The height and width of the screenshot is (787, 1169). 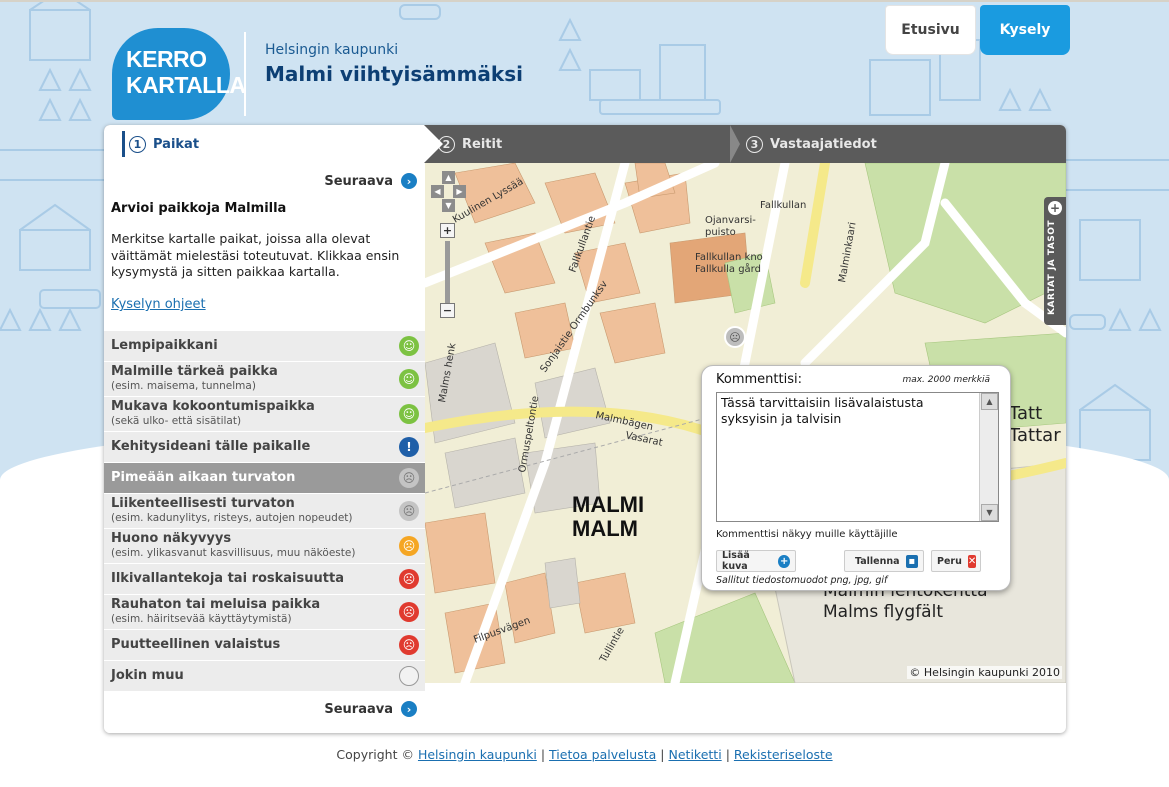 What do you see at coordinates (728, 268) in the screenshot?
I see `svg-text: Fallkulla gård` at bounding box center [728, 268].